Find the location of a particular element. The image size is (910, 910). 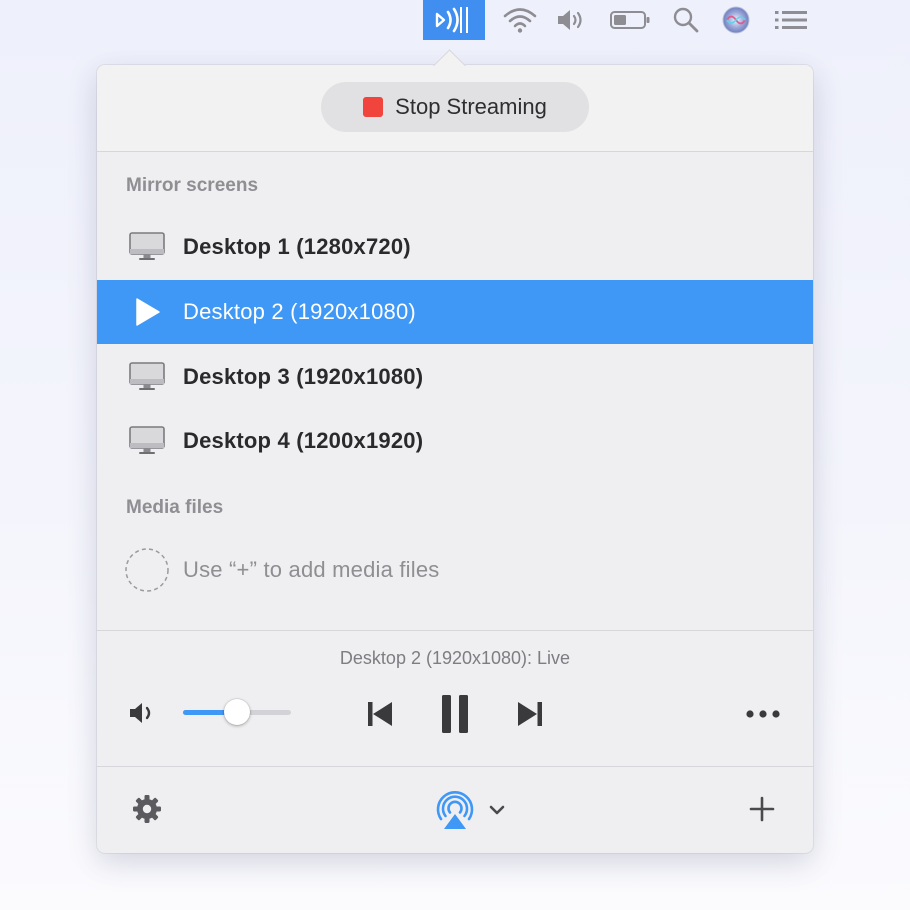

next-track-icon is located at coordinates (530, 714).